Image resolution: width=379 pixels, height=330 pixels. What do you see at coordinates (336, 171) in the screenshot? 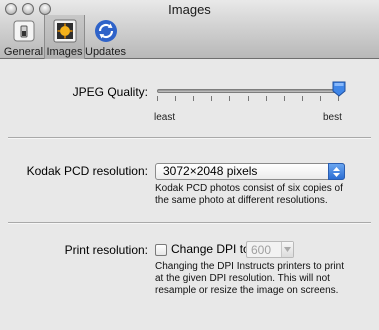
I see `popup-arrows-icon` at bounding box center [336, 171].